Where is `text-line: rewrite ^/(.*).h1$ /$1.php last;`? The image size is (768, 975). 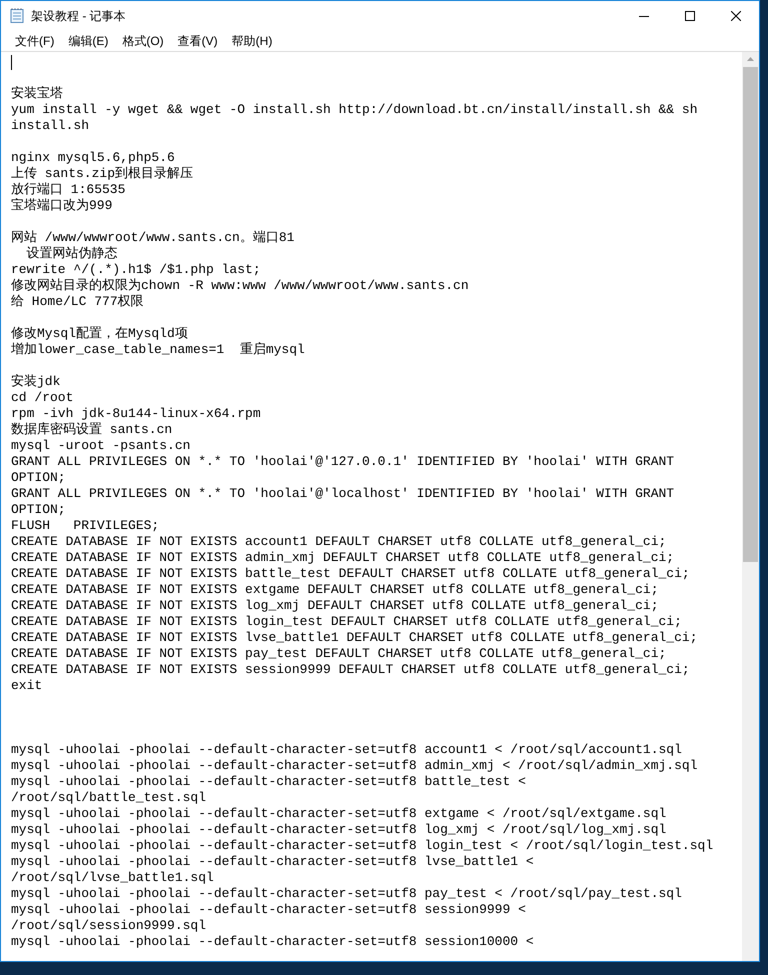 text-line: rewrite ^/(.*).h1$ /$1.php last; is located at coordinates (136, 270).